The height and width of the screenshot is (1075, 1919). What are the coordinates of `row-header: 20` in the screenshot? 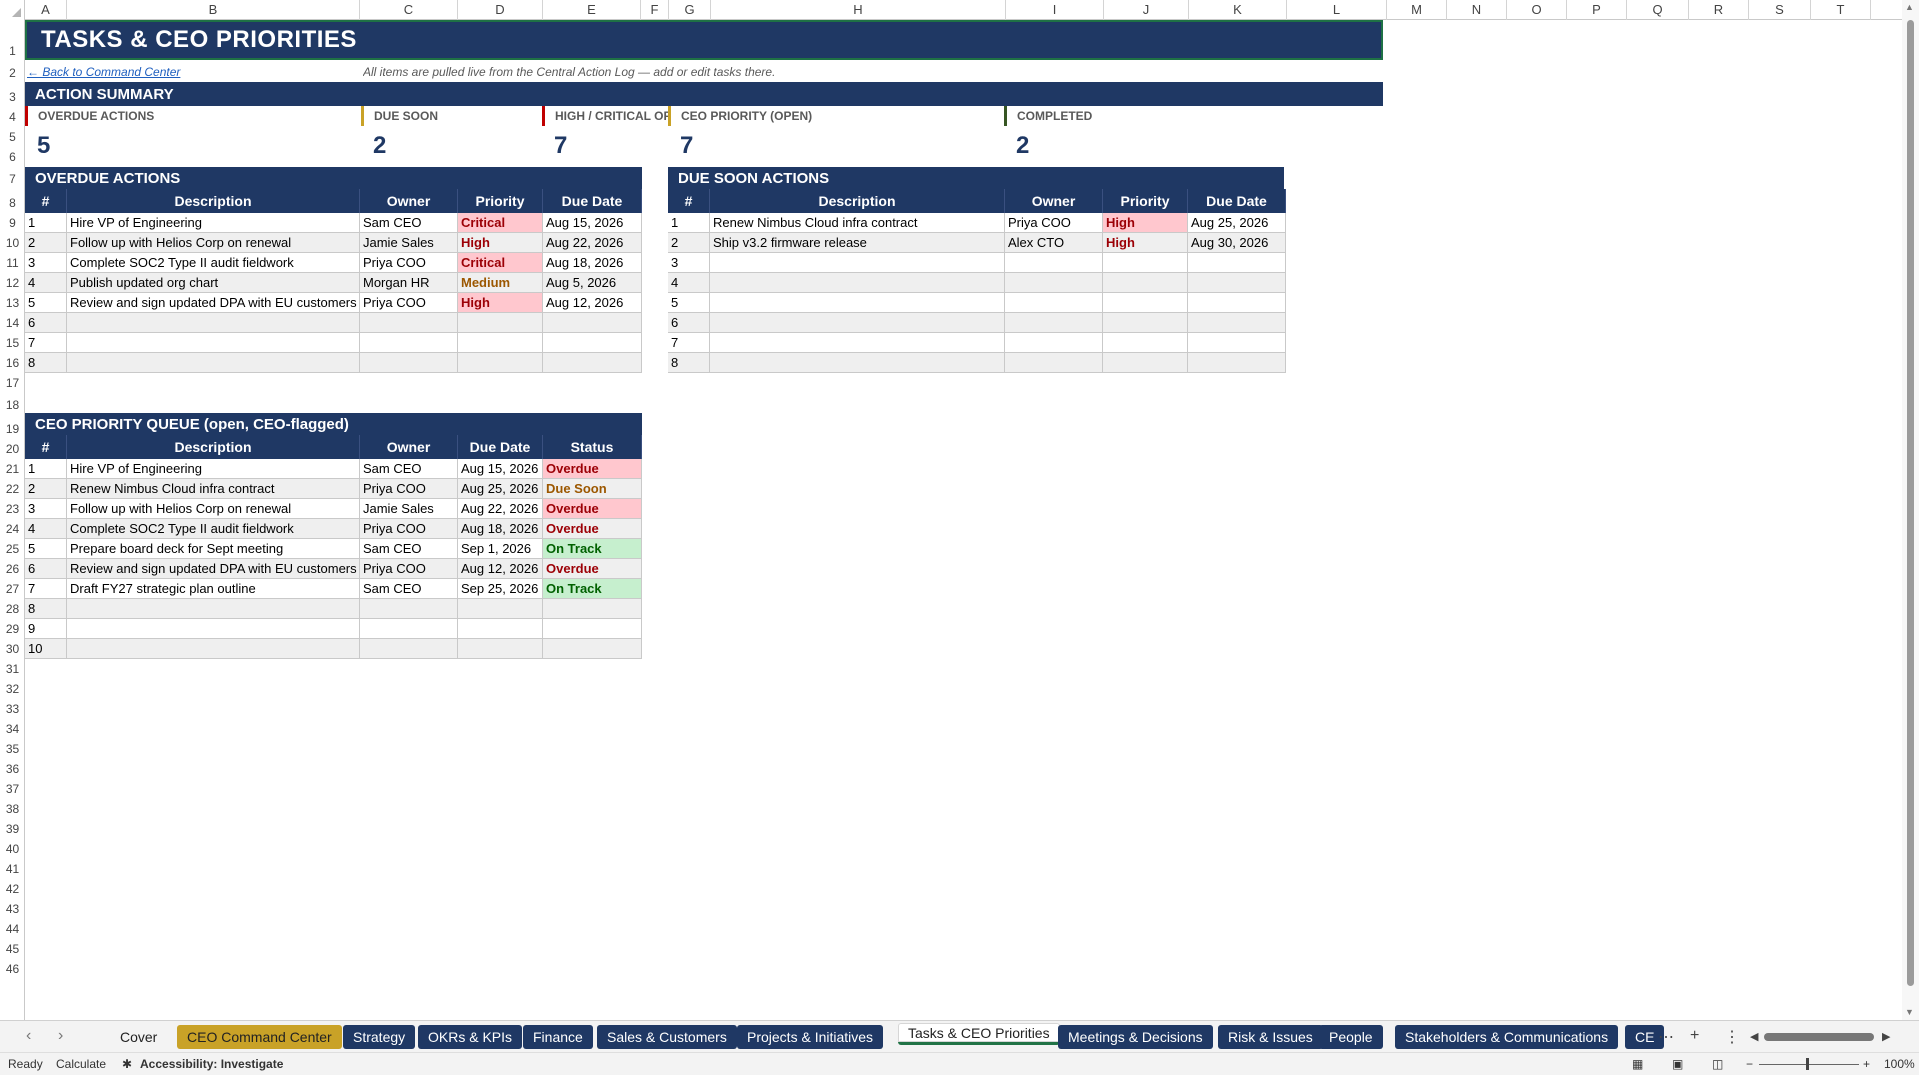 It's located at (12, 450).